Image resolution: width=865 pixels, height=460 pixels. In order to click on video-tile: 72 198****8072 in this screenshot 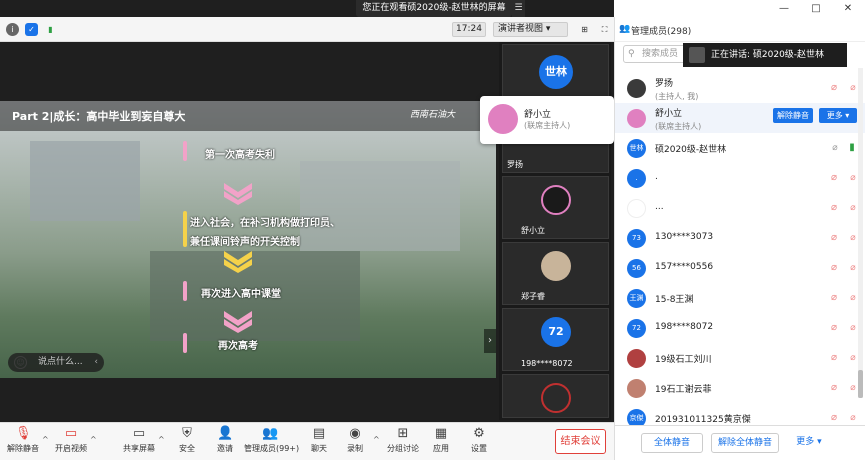, I will do `click(555, 339)`.